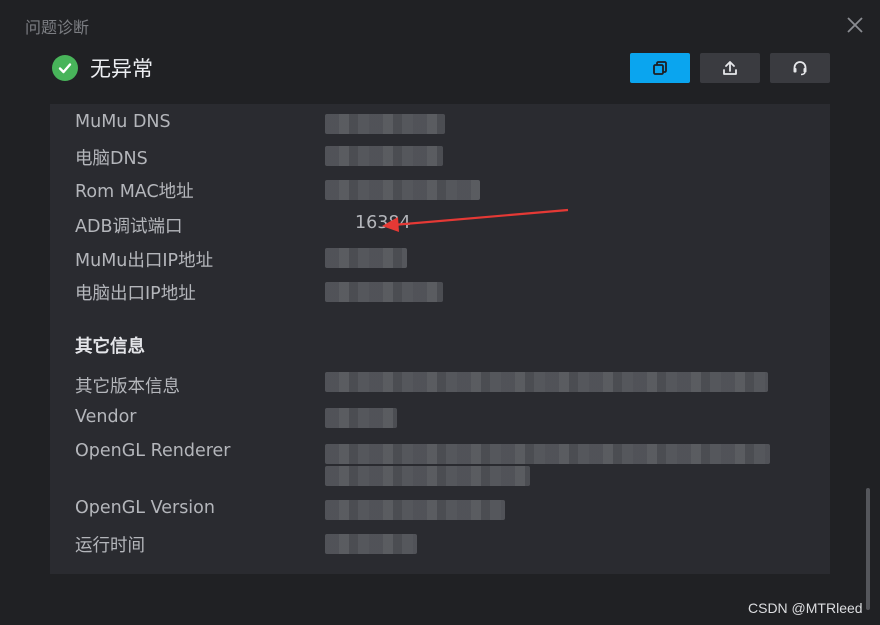  I want to click on upload-button, so click(730, 68).